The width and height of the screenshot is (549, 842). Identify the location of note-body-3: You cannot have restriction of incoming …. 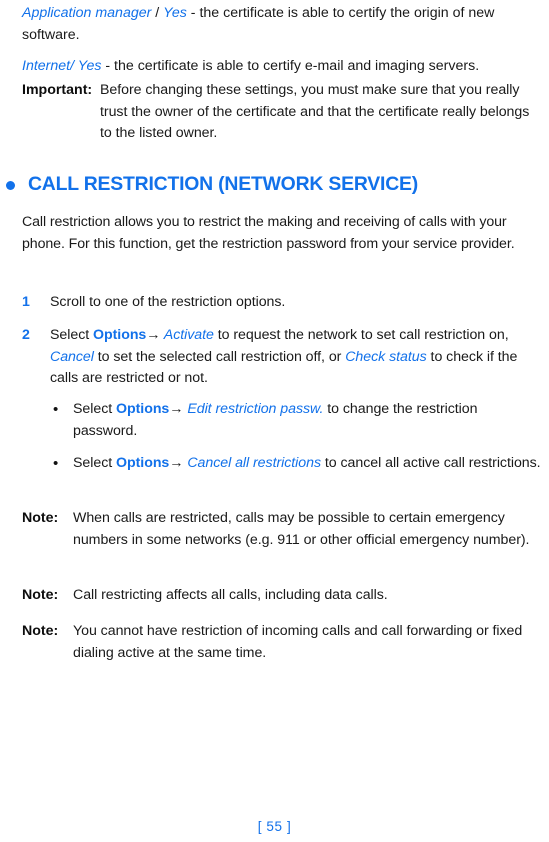
(298, 642).